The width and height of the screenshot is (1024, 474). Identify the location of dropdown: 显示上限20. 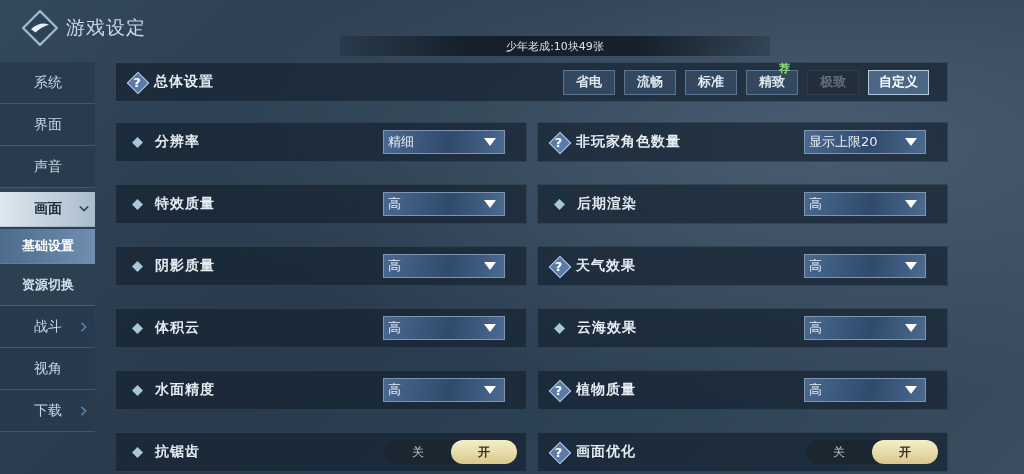
(865, 142).